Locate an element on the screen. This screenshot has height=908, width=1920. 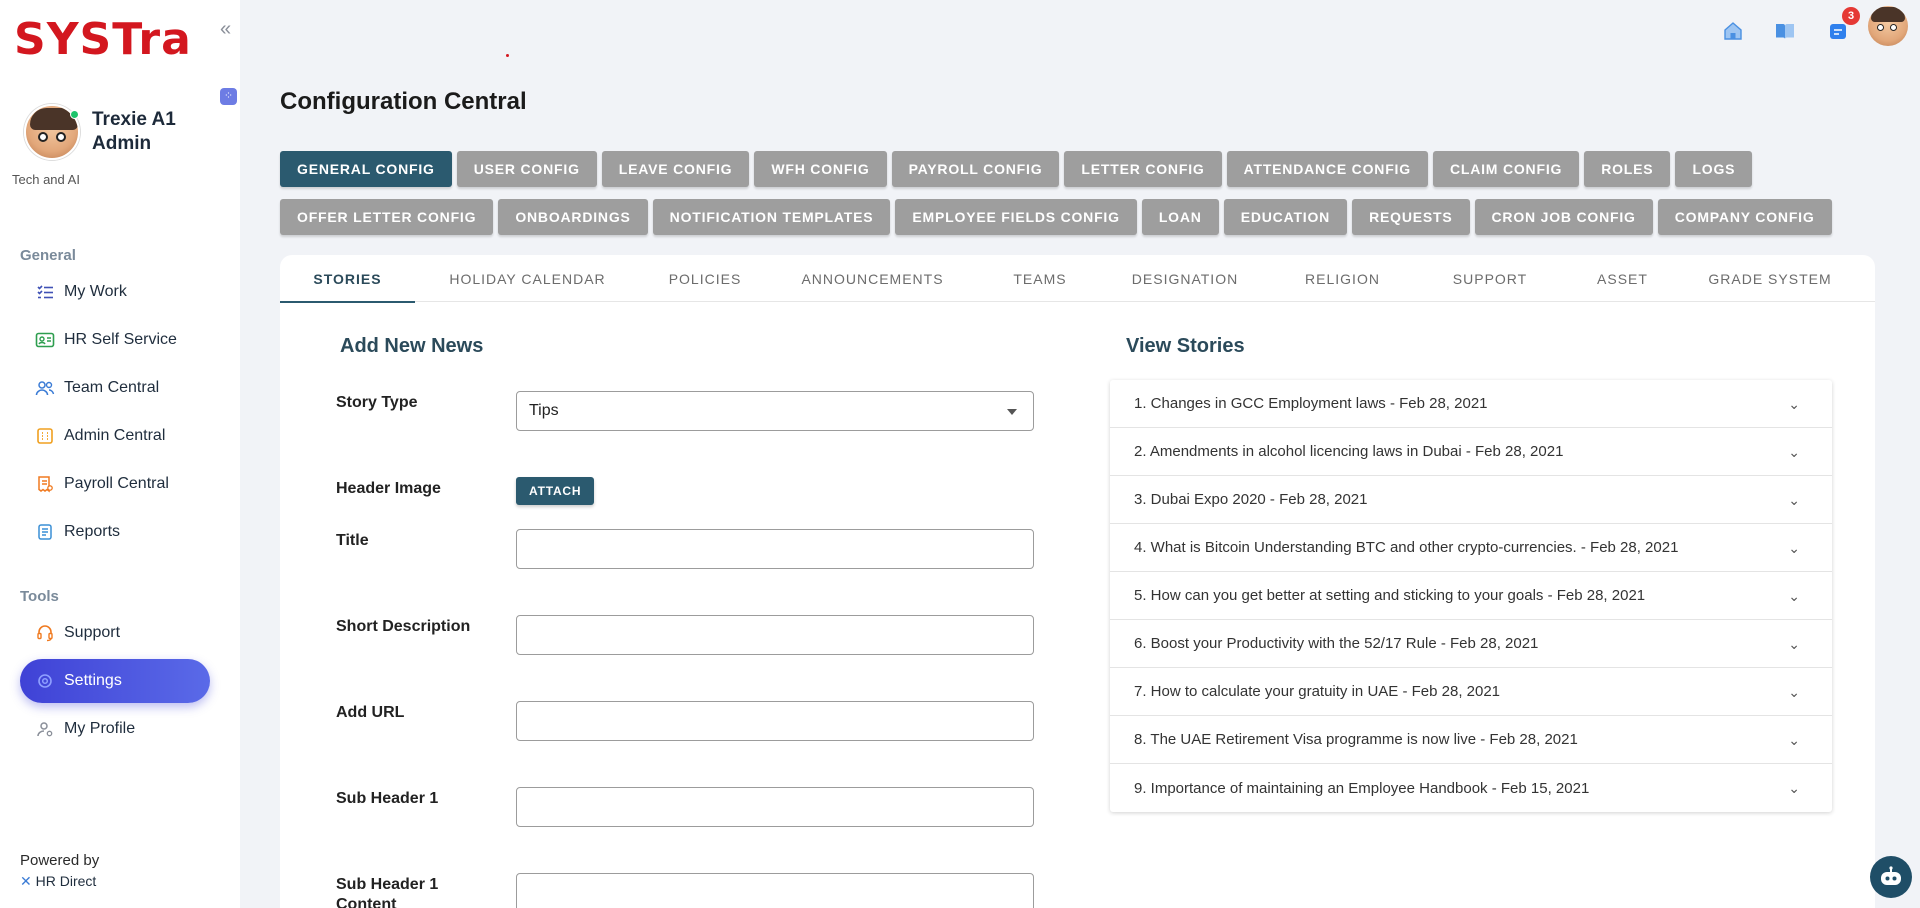
sidebar-item-team-central: Team Central is located at coordinates (115, 388).